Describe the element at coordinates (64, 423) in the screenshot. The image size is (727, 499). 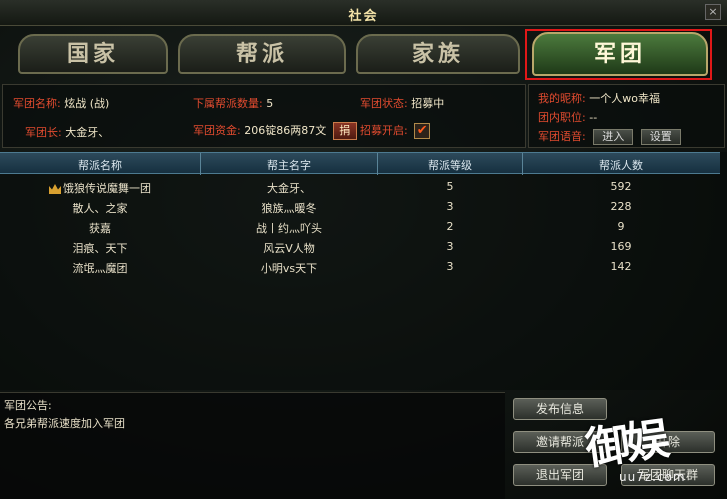
I see `notice-text: 各兄弟帮派速度加入军团` at that location.